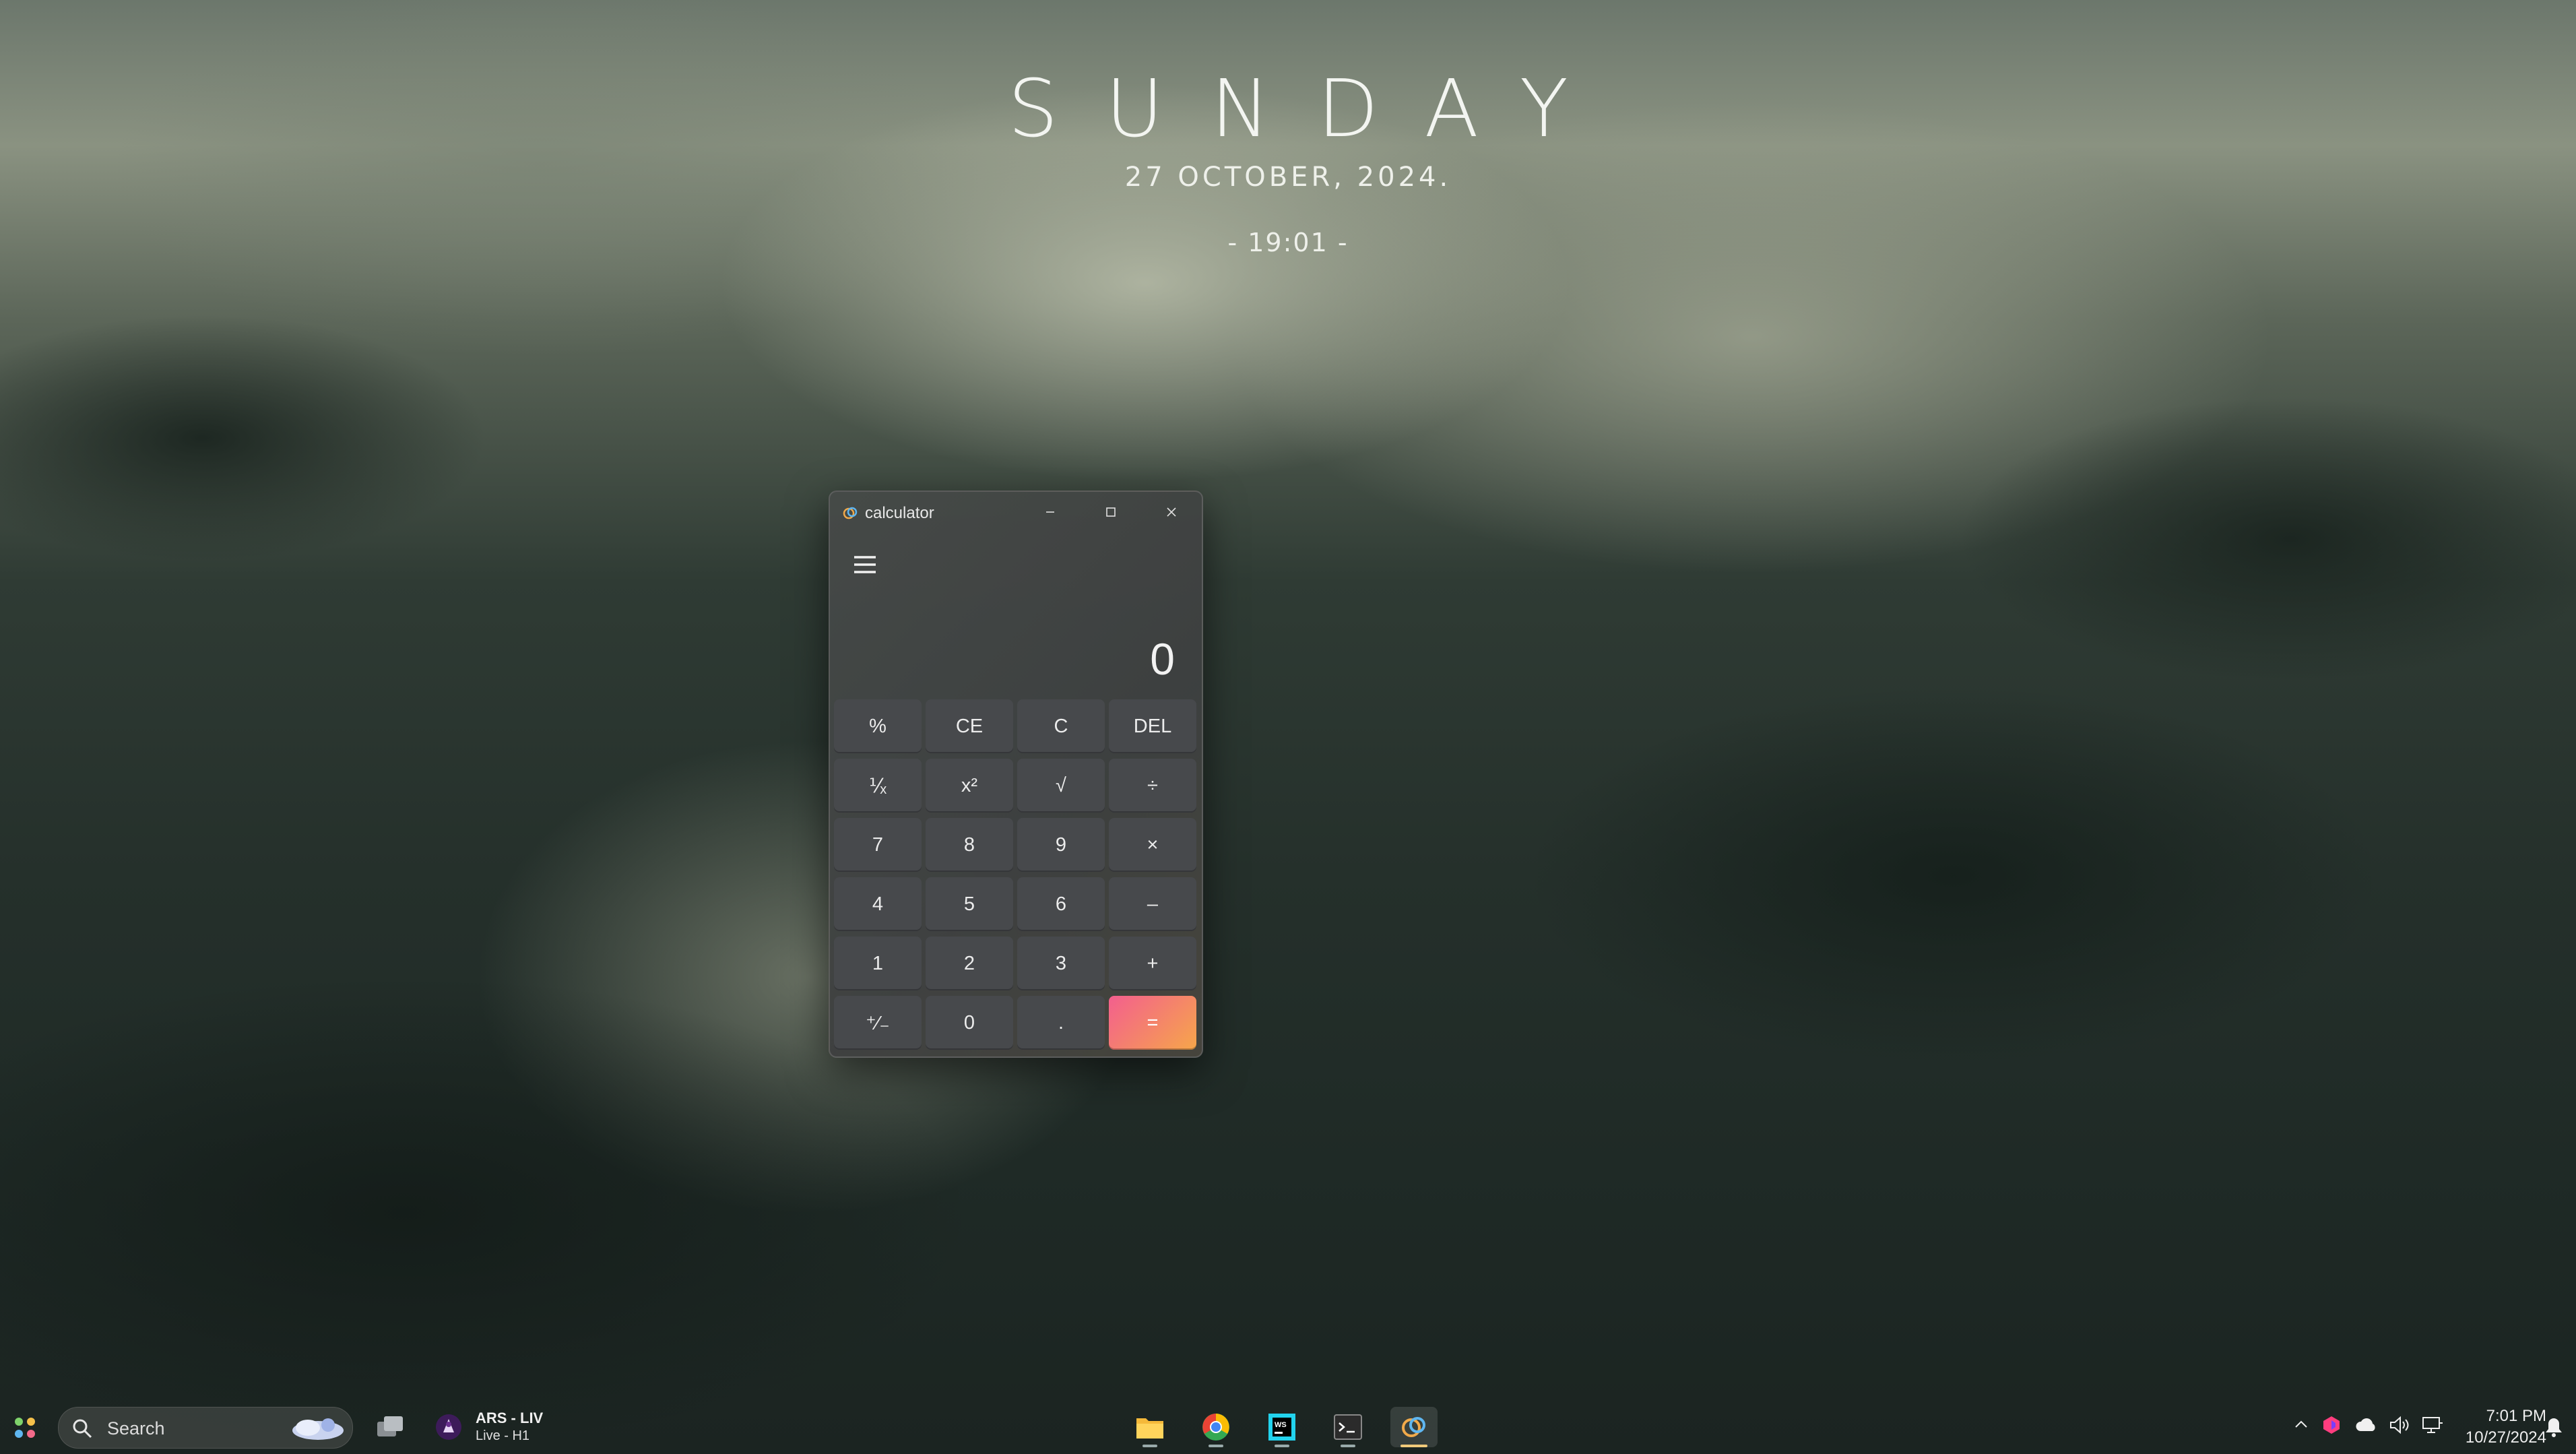 This screenshot has width=2576, height=1454. Describe the element at coordinates (1061, 786) in the screenshot. I see `key-sqrt: √` at that location.